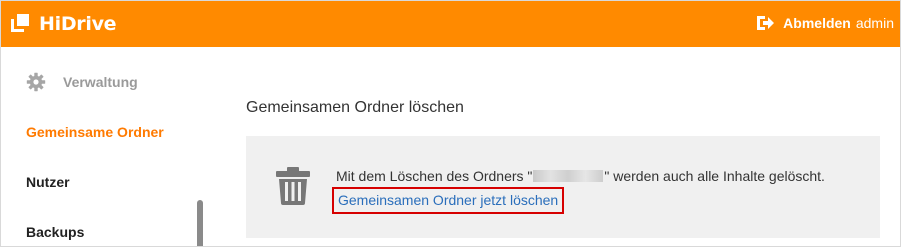  What do you see at coordinates (817, 23) in the screenshot?
I see `logout-label: Abmelden` at bounding box center [817, 23].